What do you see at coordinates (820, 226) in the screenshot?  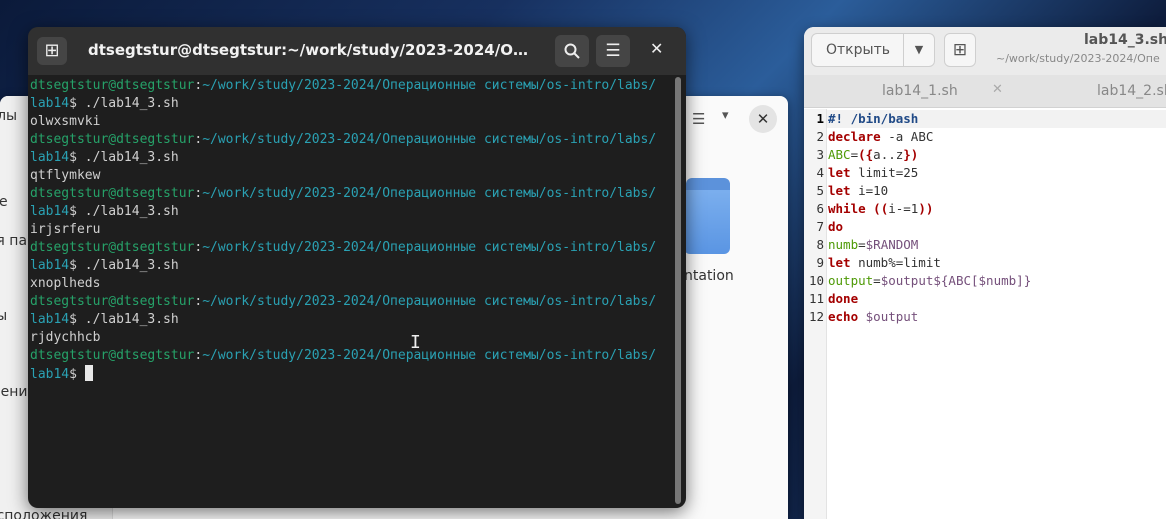 I see `line-number: 7` at bounding box center [820, 226].